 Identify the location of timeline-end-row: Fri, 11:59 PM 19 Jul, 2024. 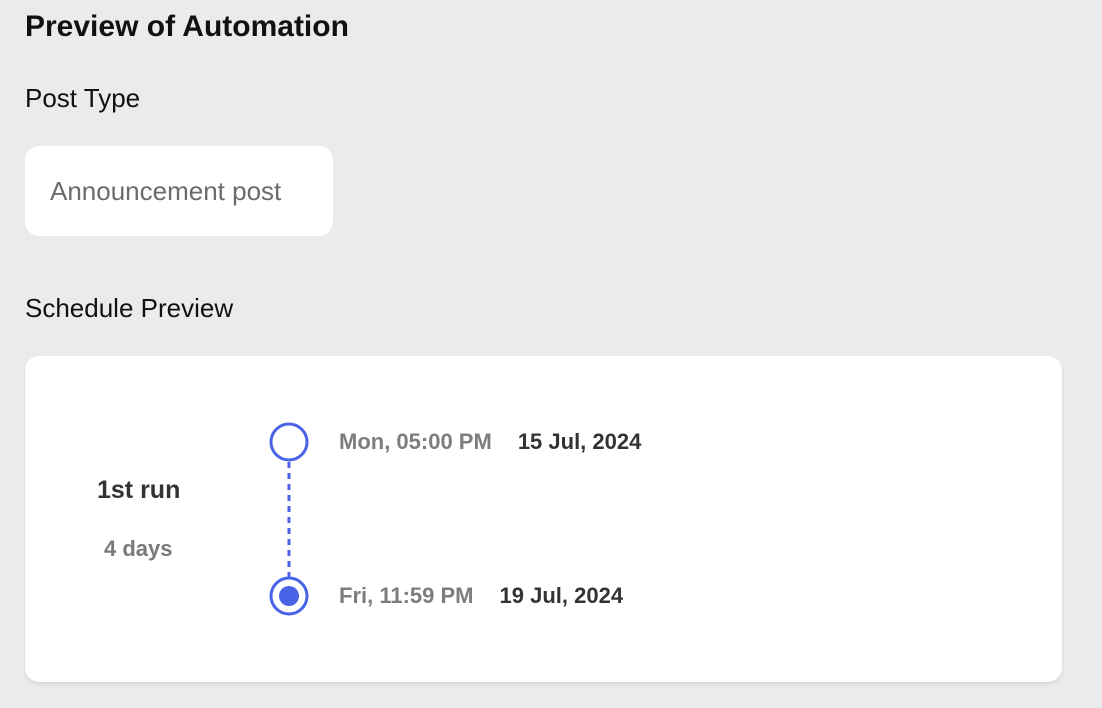
(481, 596).